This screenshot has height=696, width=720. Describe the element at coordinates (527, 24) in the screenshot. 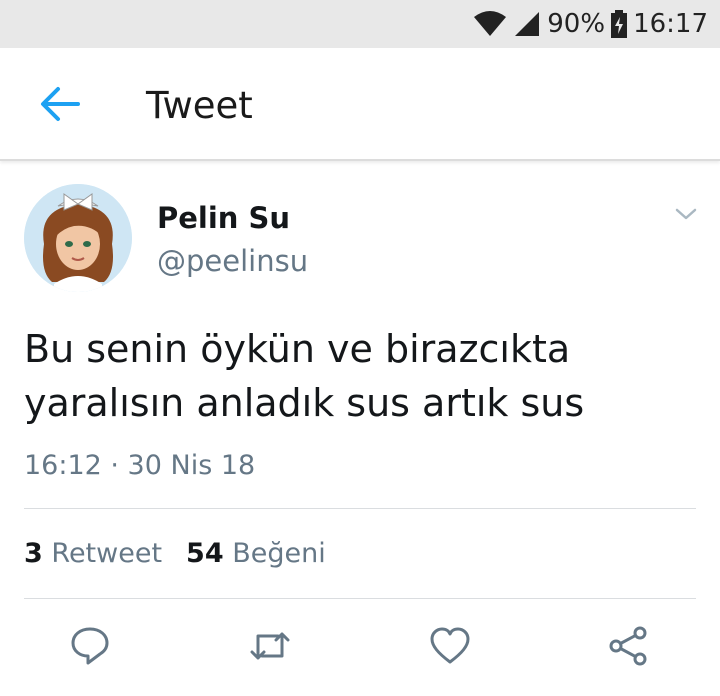

I see `signal-icon` at that location.